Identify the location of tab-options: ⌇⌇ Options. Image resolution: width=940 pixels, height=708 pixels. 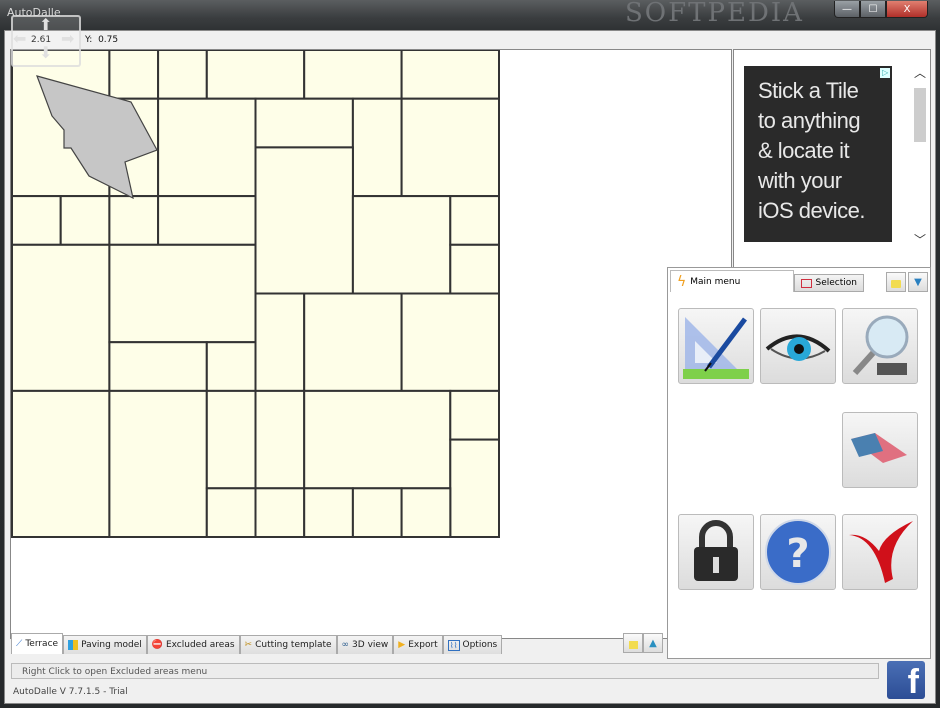
(472, 644).